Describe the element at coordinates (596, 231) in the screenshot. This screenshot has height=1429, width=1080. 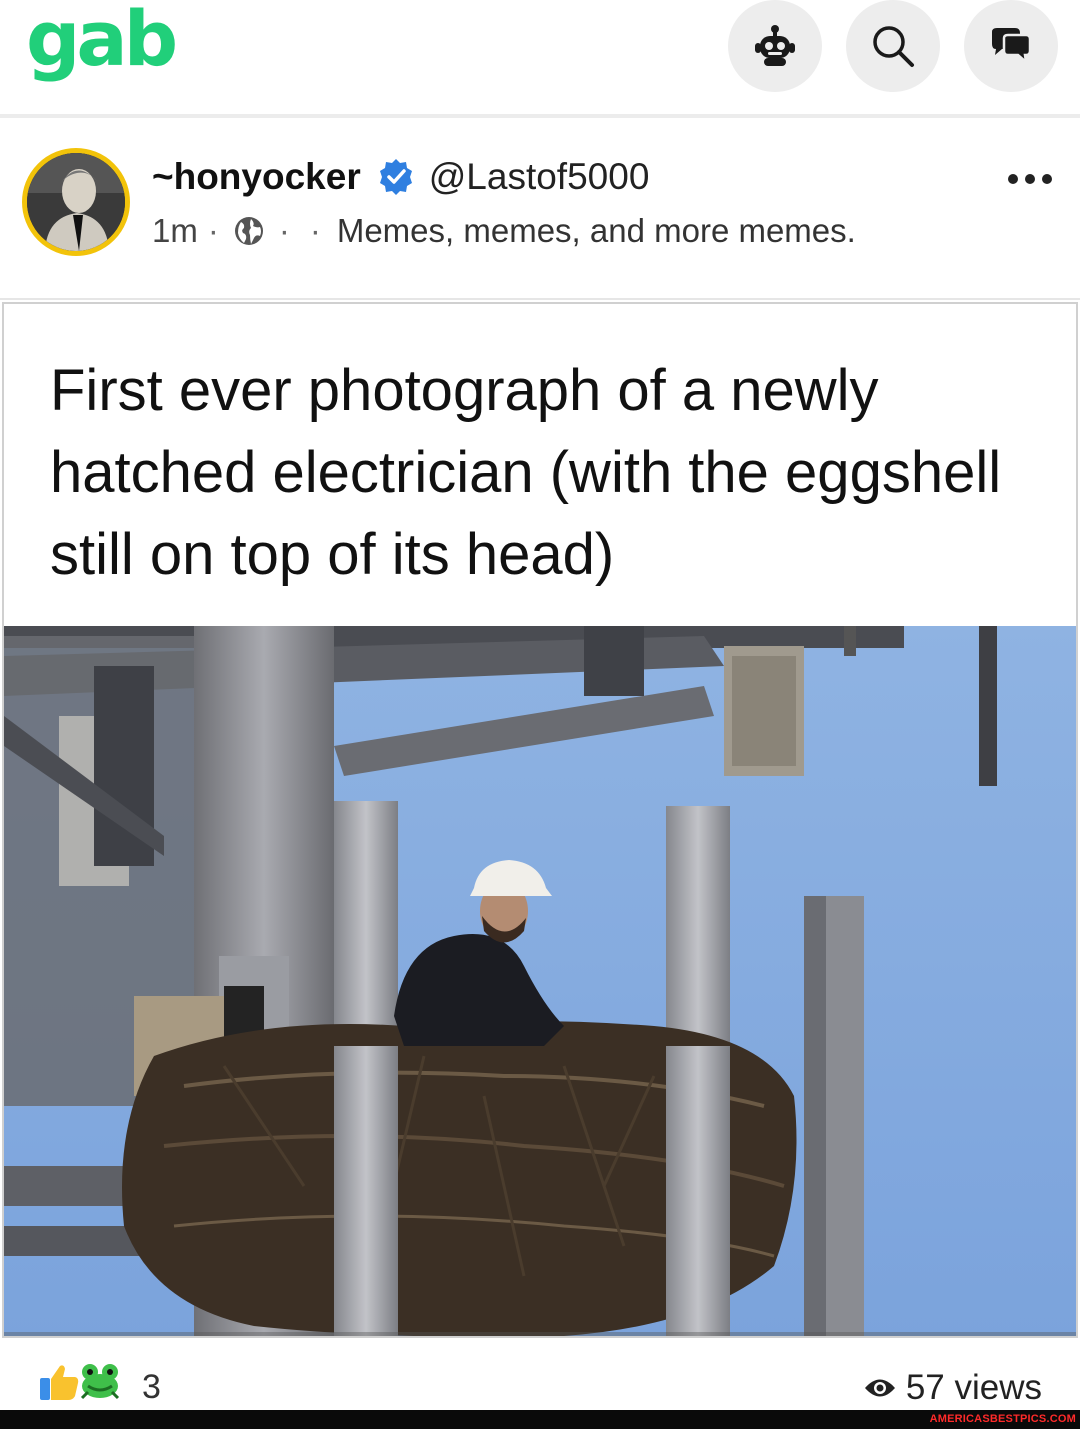
I see `group-link: Memes, memes, and more memes.` at that location.